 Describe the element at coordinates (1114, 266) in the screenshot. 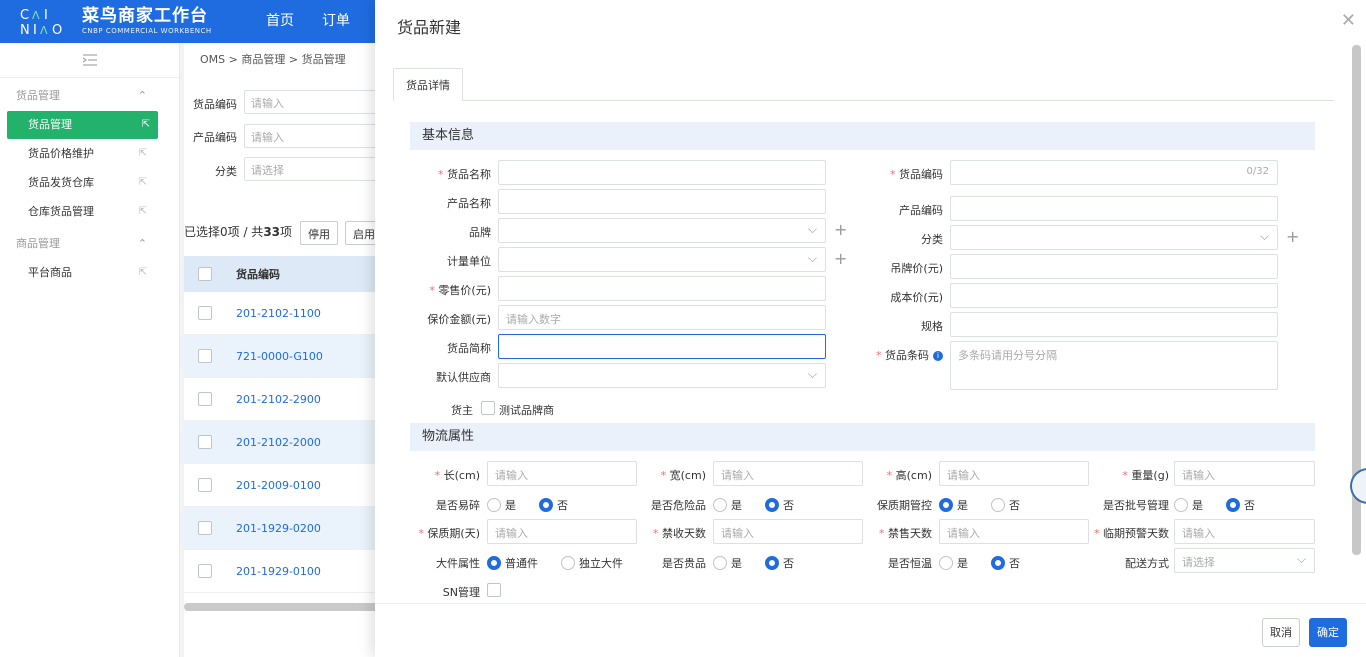

I see `tag-price-input` at that location.